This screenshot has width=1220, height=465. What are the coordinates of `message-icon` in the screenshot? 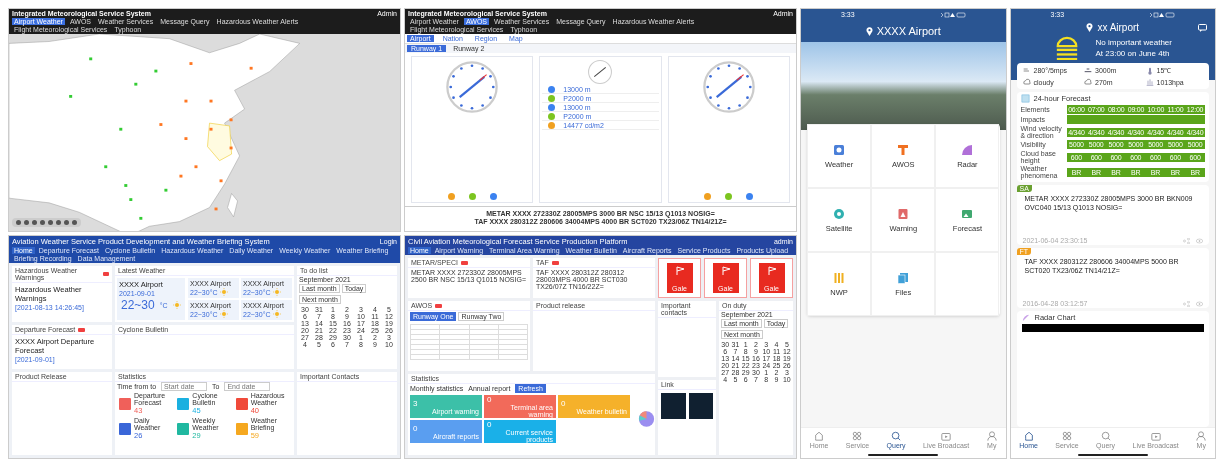 It's located at (1202, 28).